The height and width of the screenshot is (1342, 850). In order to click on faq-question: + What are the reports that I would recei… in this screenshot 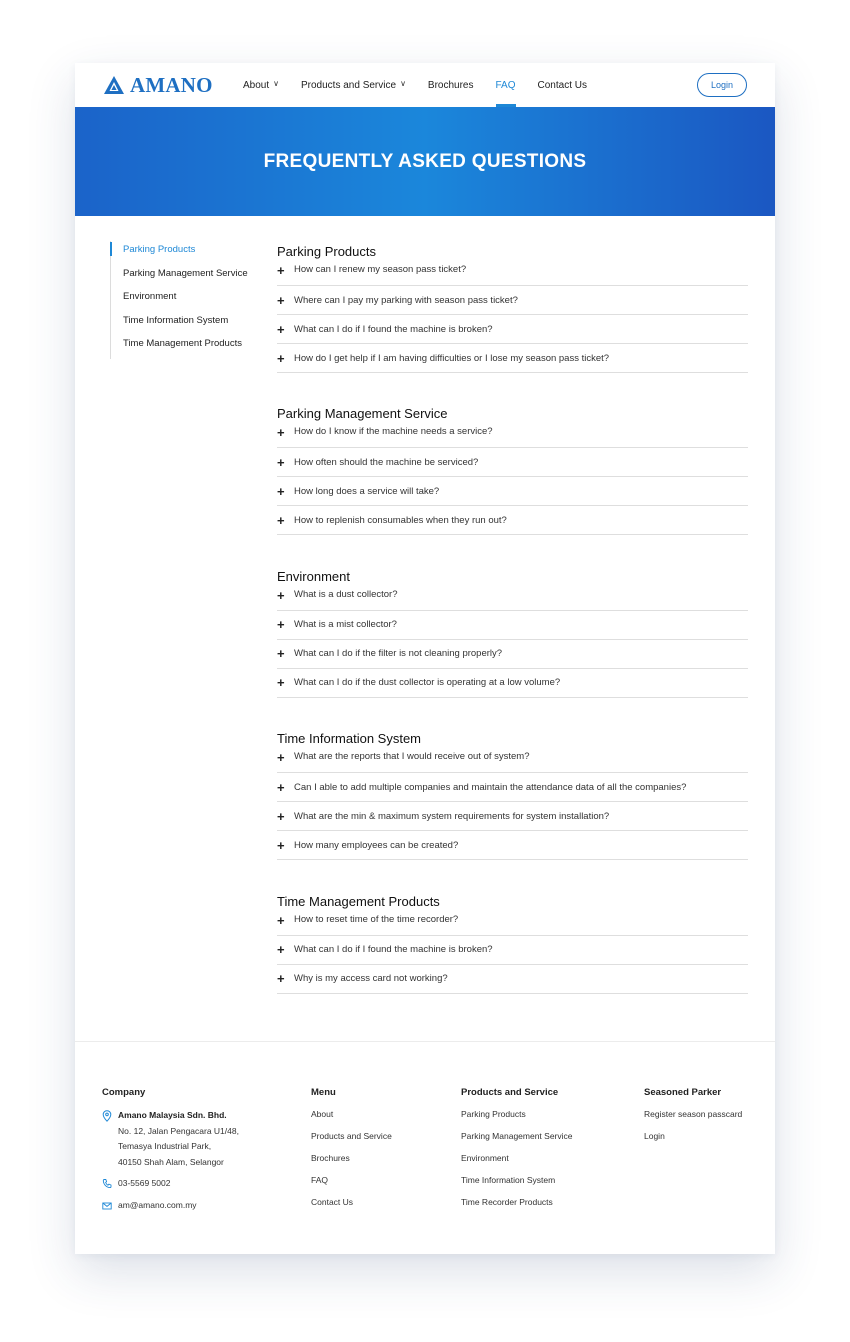, I will do `click(512, 762)`.